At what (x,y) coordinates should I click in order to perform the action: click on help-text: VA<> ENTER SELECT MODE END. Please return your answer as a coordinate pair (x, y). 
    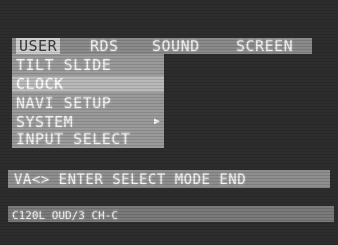
    Looking at the image, I should click on (130, 180).